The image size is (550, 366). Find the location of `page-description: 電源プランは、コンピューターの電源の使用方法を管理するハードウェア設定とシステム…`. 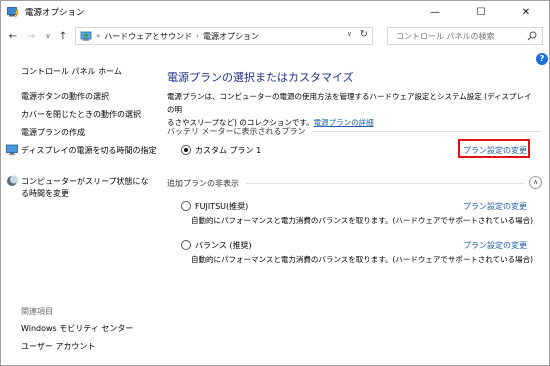

page-description: 電源プランは、コンピューターの電源の使用方法を管理するハードウェア設定とシステム… is located at coordinates (353, 109).